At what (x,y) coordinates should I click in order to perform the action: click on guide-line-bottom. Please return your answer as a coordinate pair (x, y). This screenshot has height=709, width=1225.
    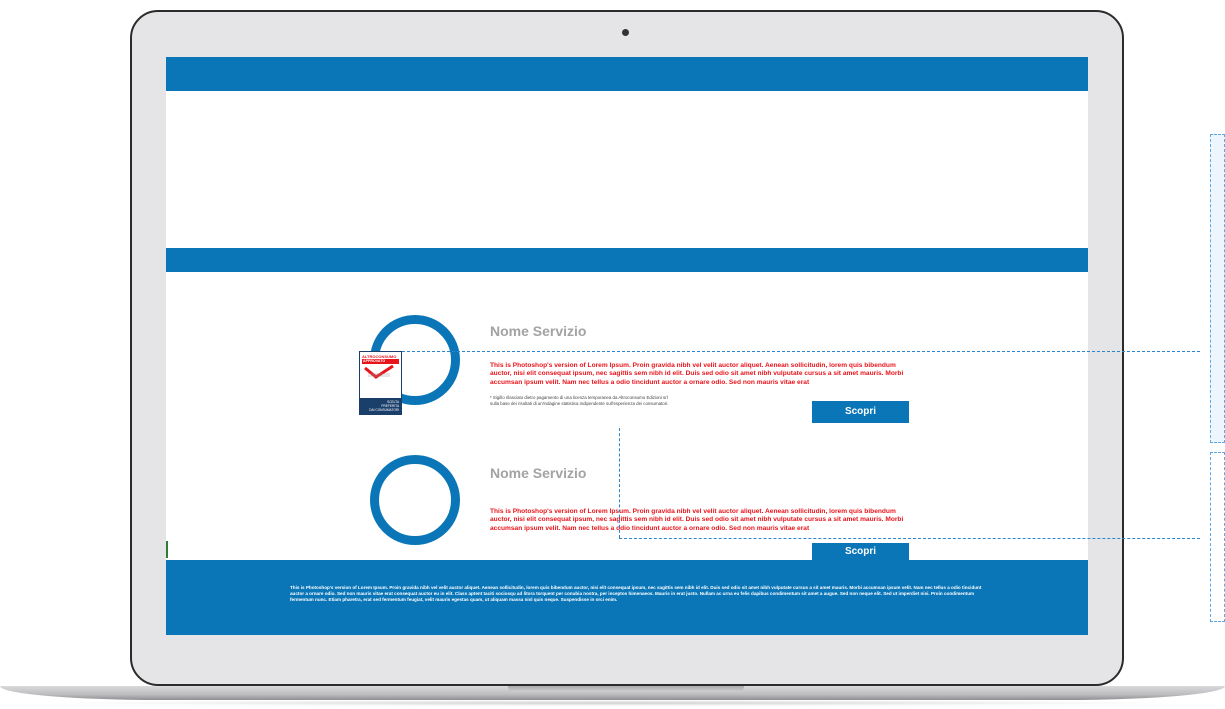
    Looking at the image, I should click on (909, 538).